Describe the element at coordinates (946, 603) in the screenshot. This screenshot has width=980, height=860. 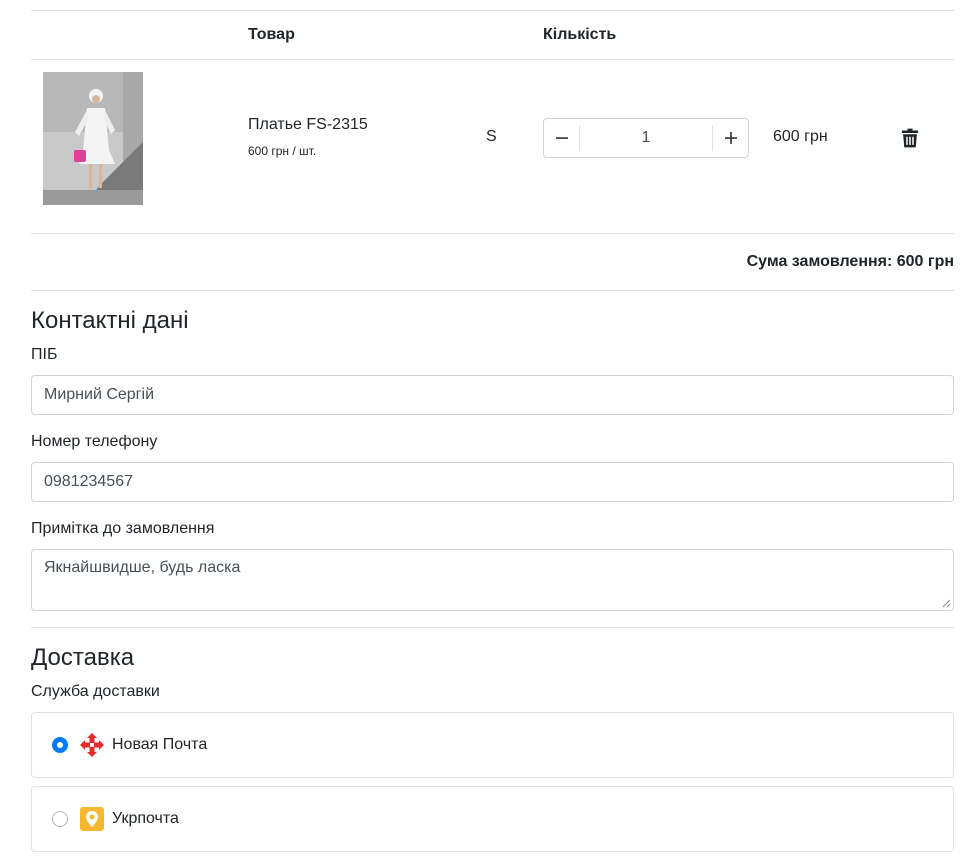
I see `resize-handle-icon` at that location.